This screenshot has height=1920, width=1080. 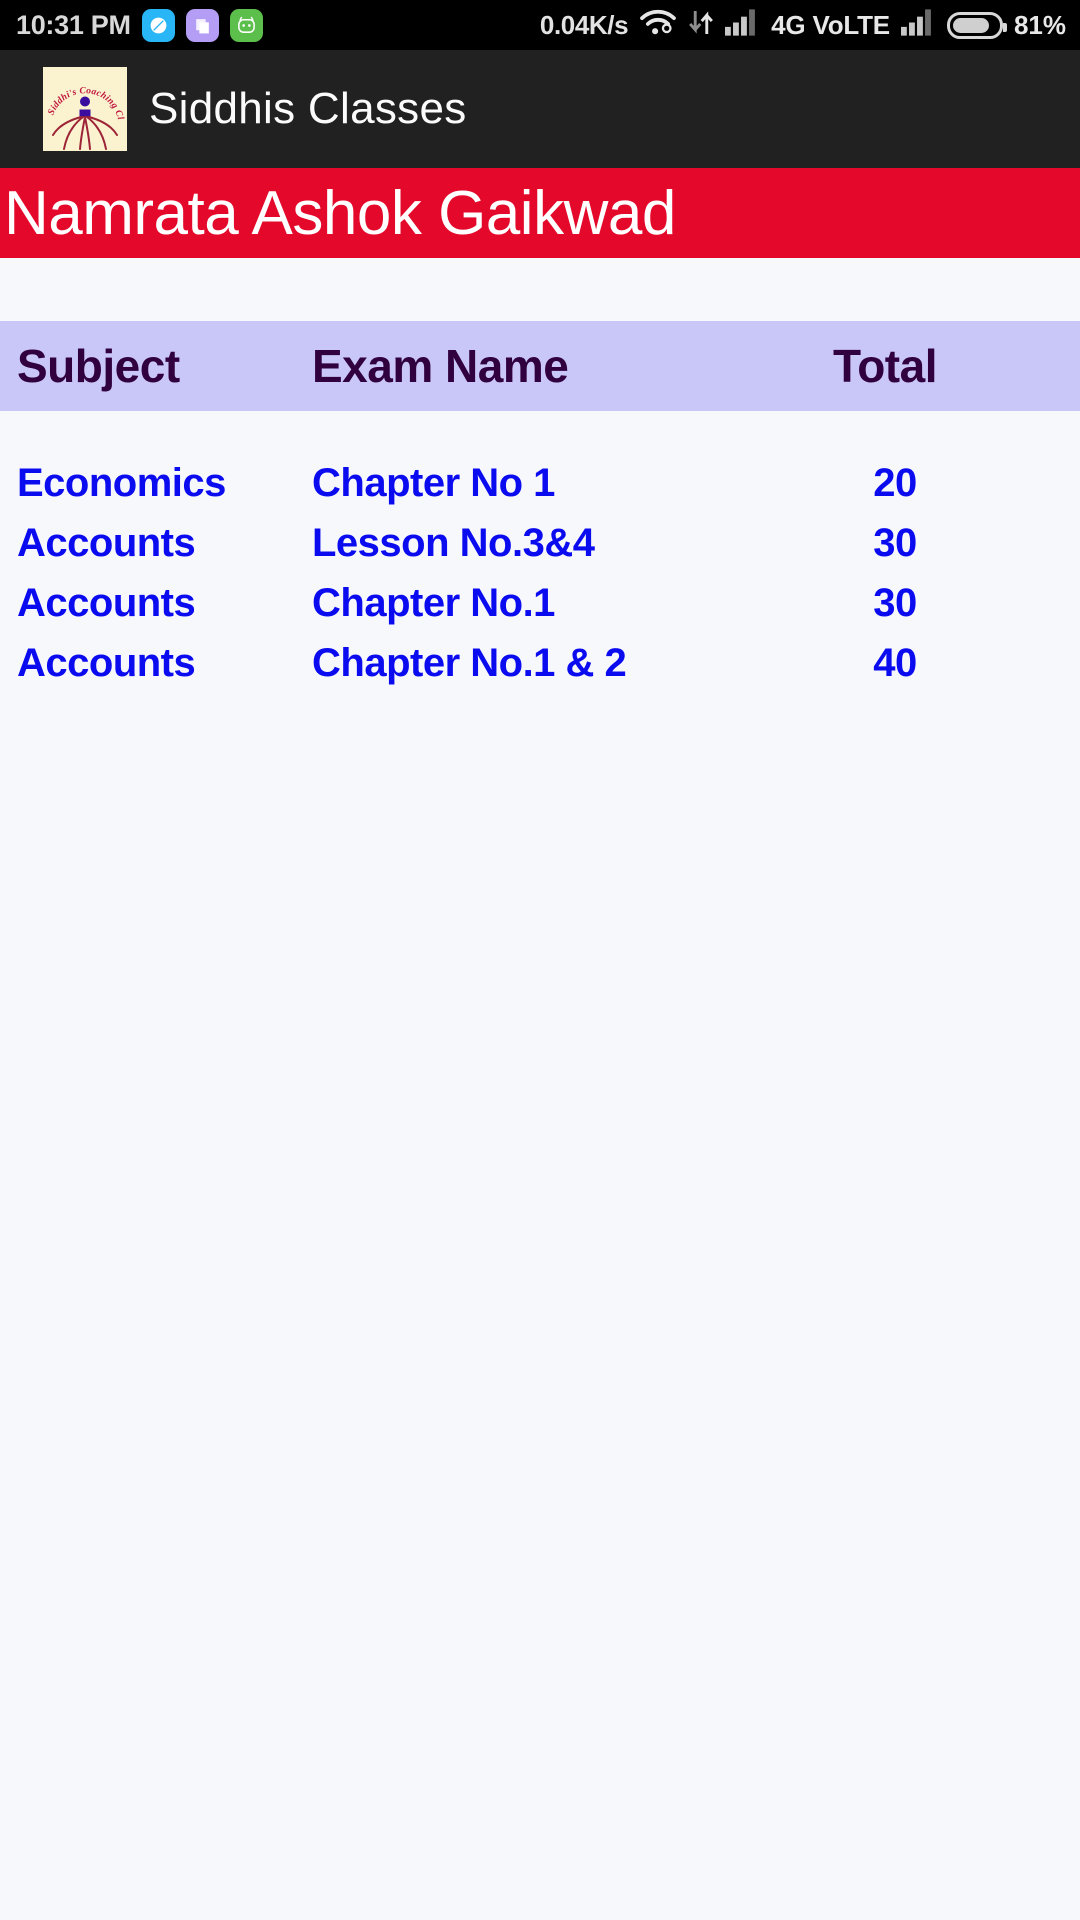 I want to click on network-type-label: 4G VoLTE, so click(x=830, y=24).